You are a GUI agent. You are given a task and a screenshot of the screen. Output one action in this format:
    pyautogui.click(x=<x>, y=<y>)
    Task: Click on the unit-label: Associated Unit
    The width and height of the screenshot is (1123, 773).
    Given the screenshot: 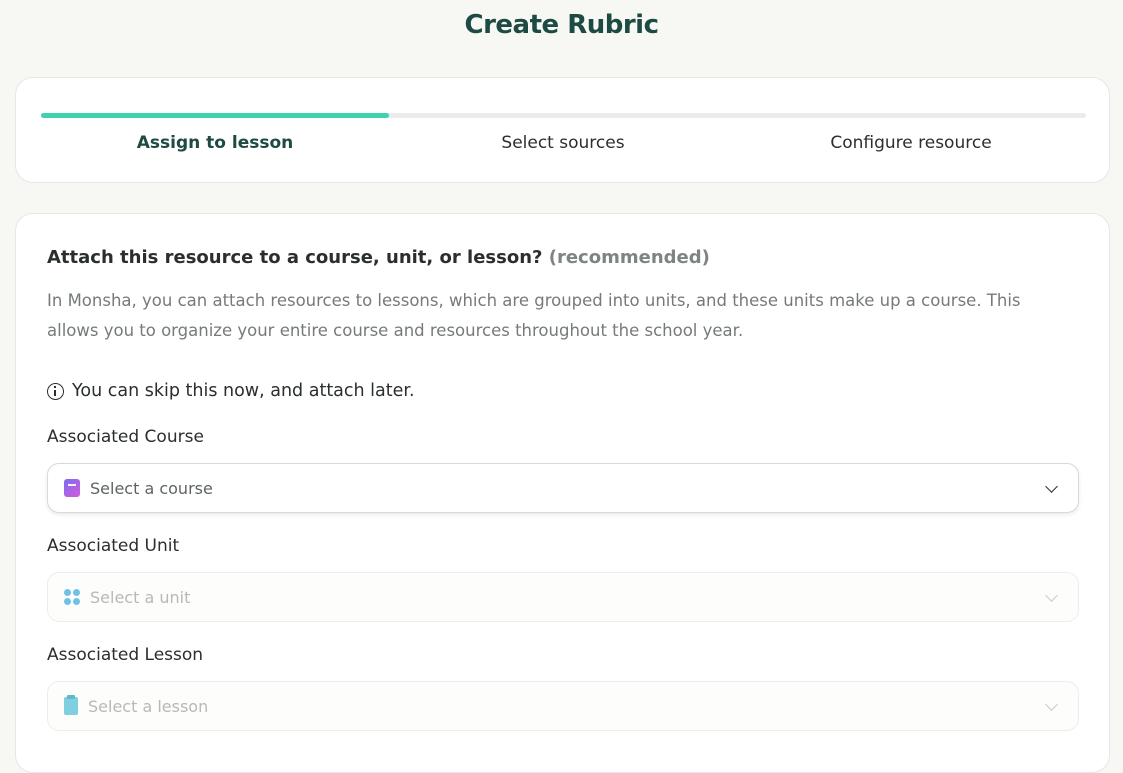 What is the action you would take?
    pyautogui.click(x=113, y=546)
    